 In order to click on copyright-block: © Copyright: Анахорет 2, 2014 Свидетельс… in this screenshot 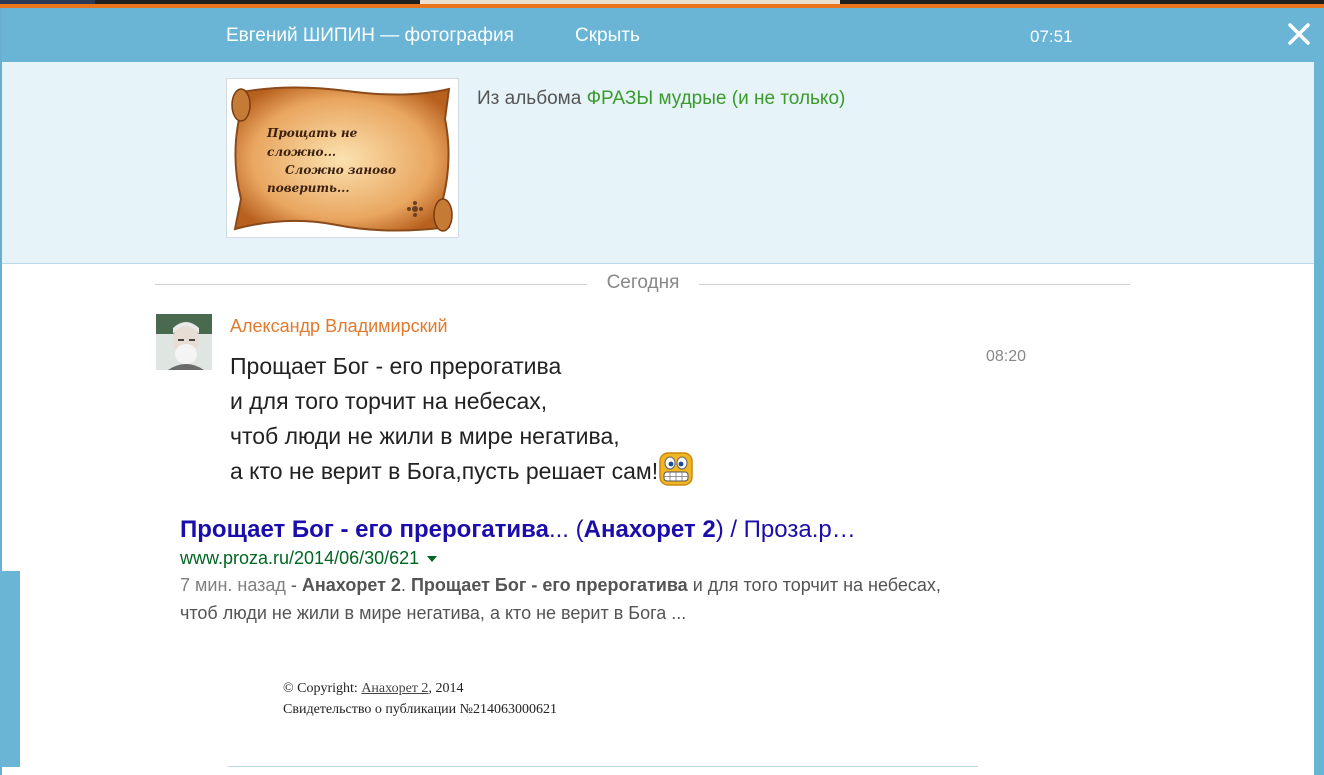, I will do `click(420, 699)`.